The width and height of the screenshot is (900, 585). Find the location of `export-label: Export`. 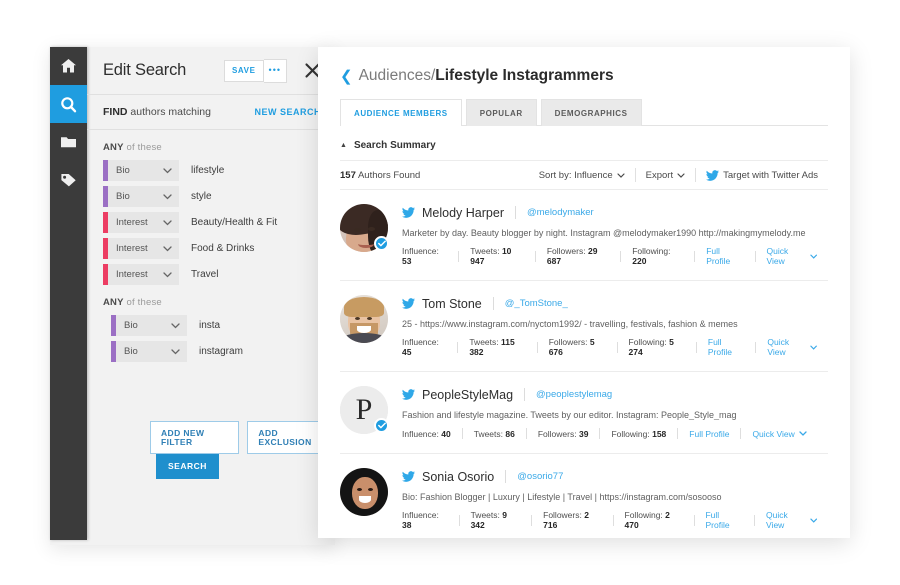

export-label: Export is located at coordinates (659, 175).